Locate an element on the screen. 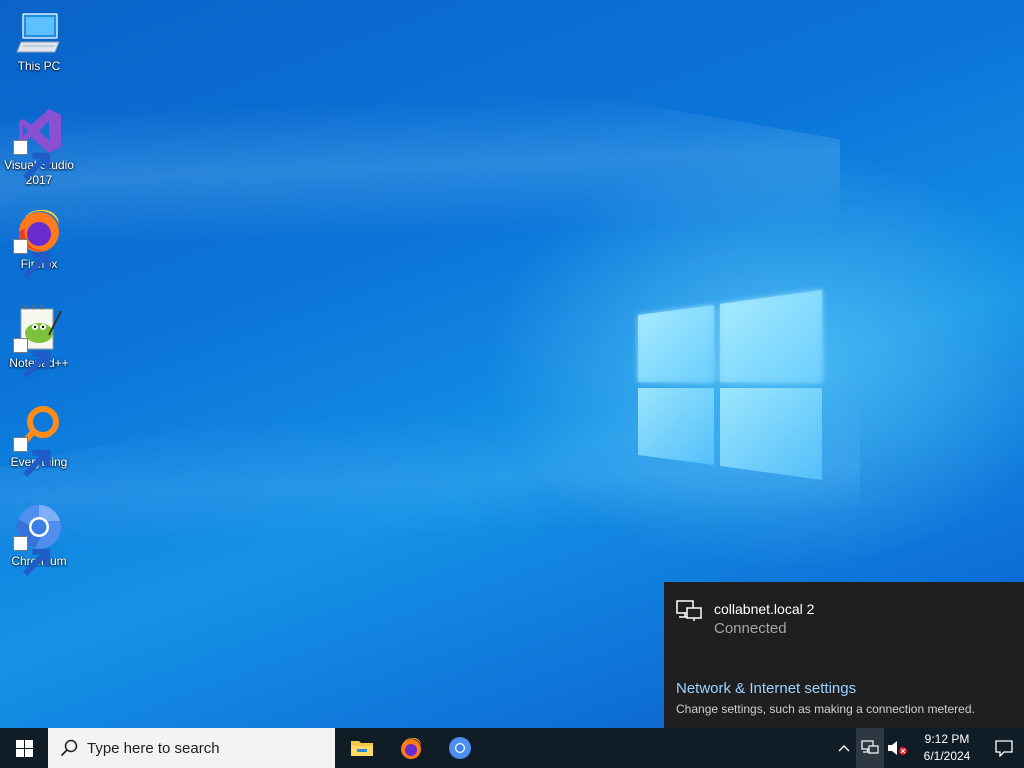 This screenshot has height=768, width=1024. taskbar-chromium is located at coordinates (459, 748).